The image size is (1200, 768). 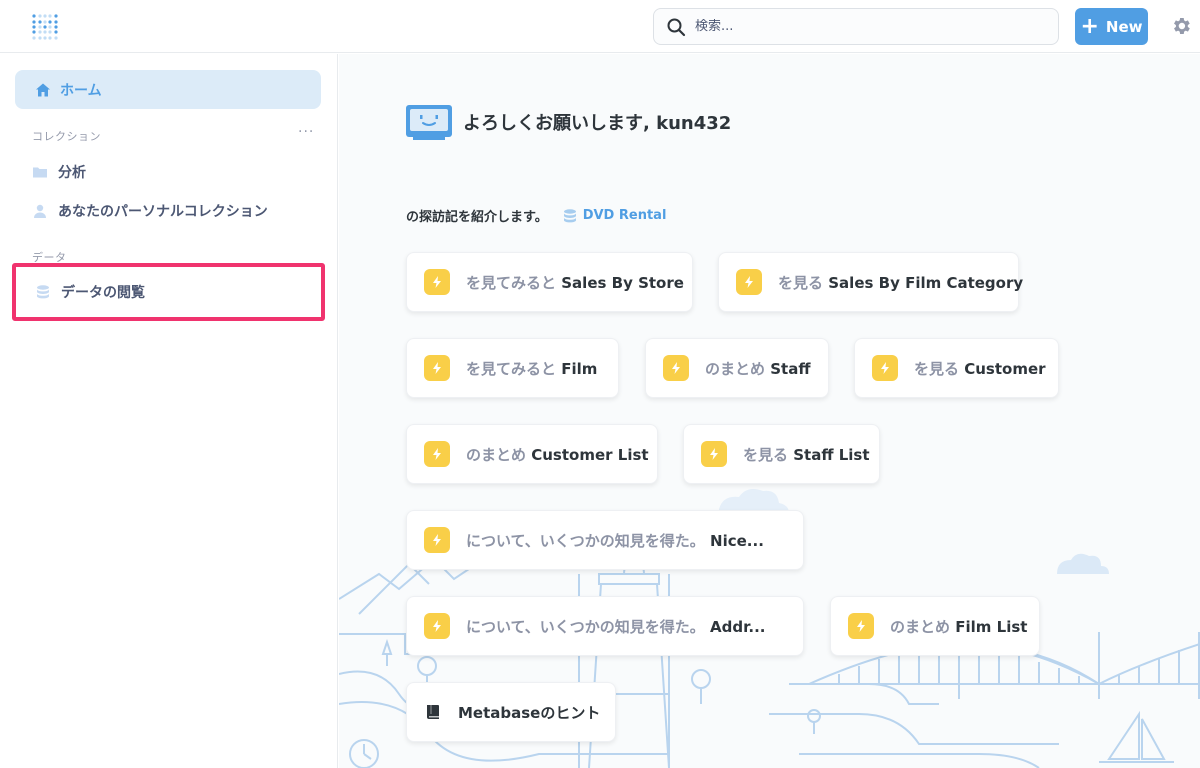 I want to click on xray-name: Customer List, so click(x=590, y=454).